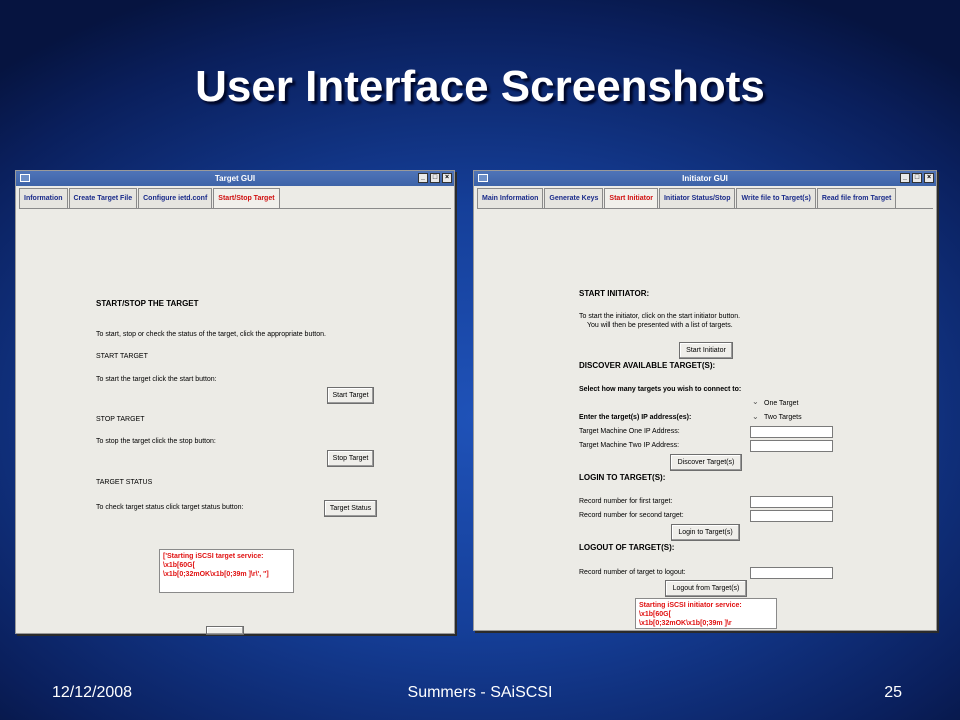  I want to click on discover-targets-button: Discover Target(s), so click(706, 462).